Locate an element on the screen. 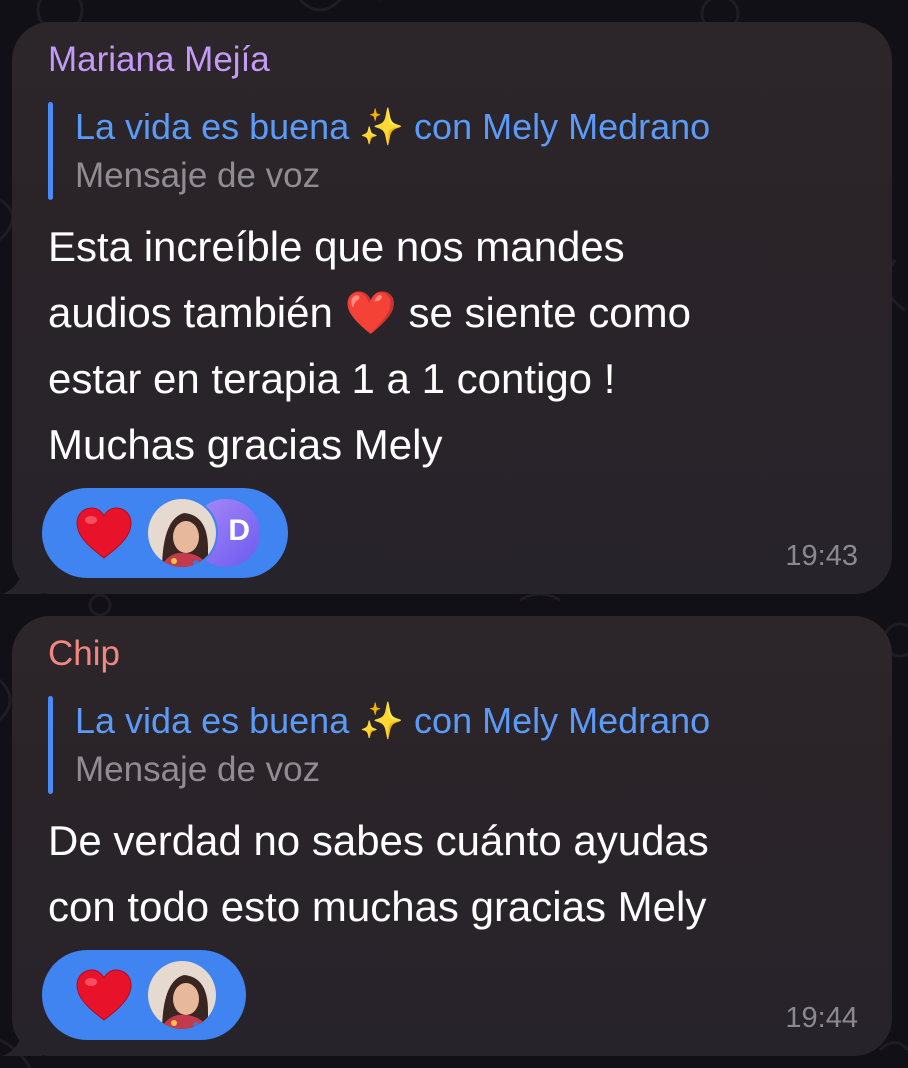  sender-name: Chip is located at coordinates (84, 654).